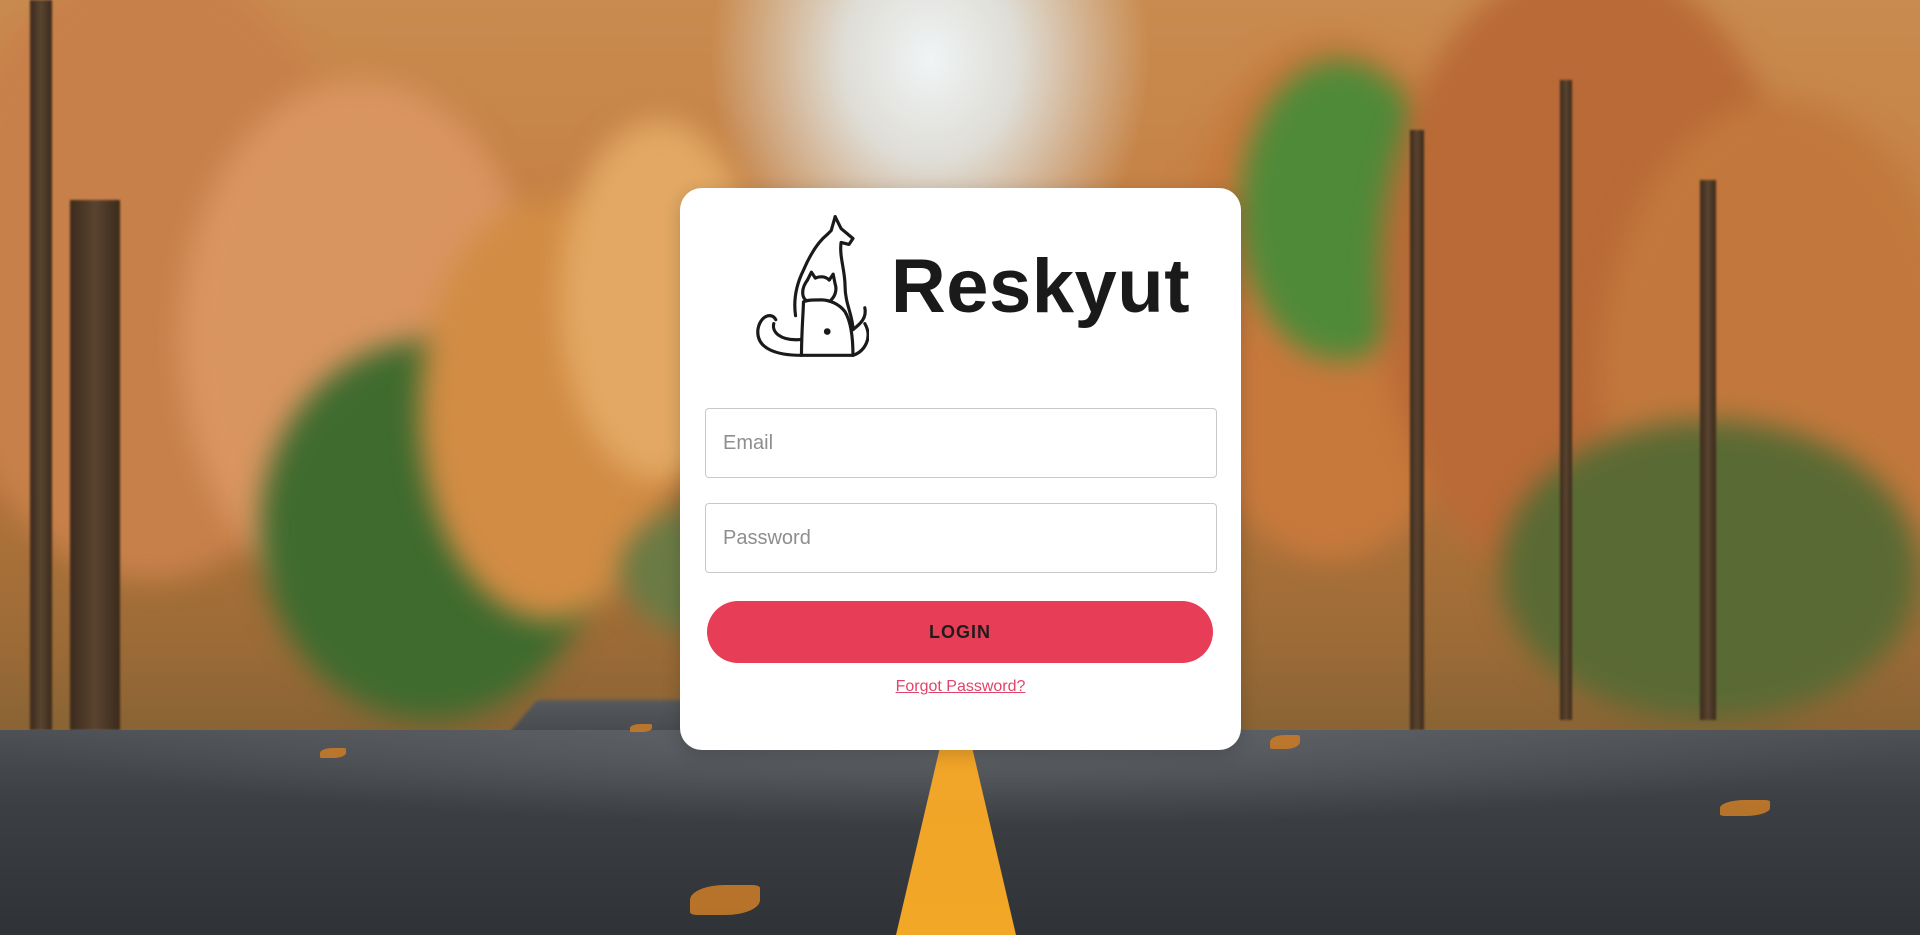 Image resolution: width=1920 pixels, height=935 pixels. I want to click on forgot-password-link: Forgot Password?, so click(960, 687).